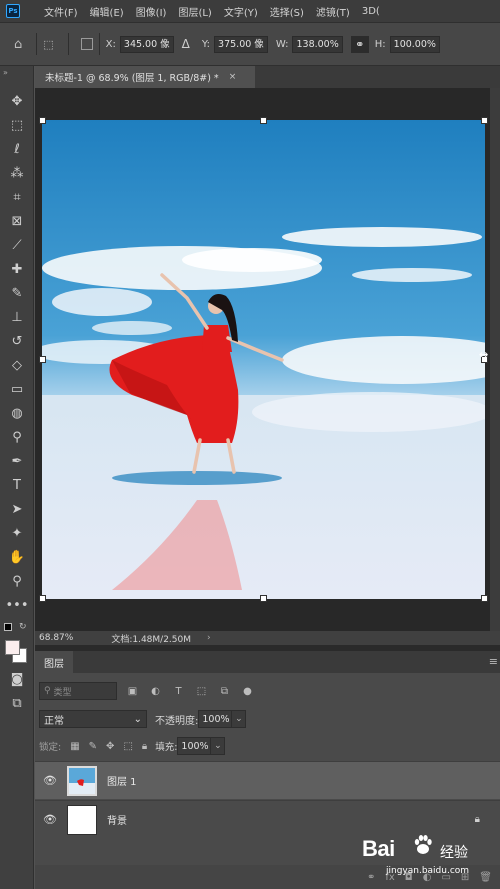 The width and height of the screenshot is (500, 889). Describe the element at coordinates (333, 11) in the screenshot. I see `menu-filter: 滤镜(T)` at that location.